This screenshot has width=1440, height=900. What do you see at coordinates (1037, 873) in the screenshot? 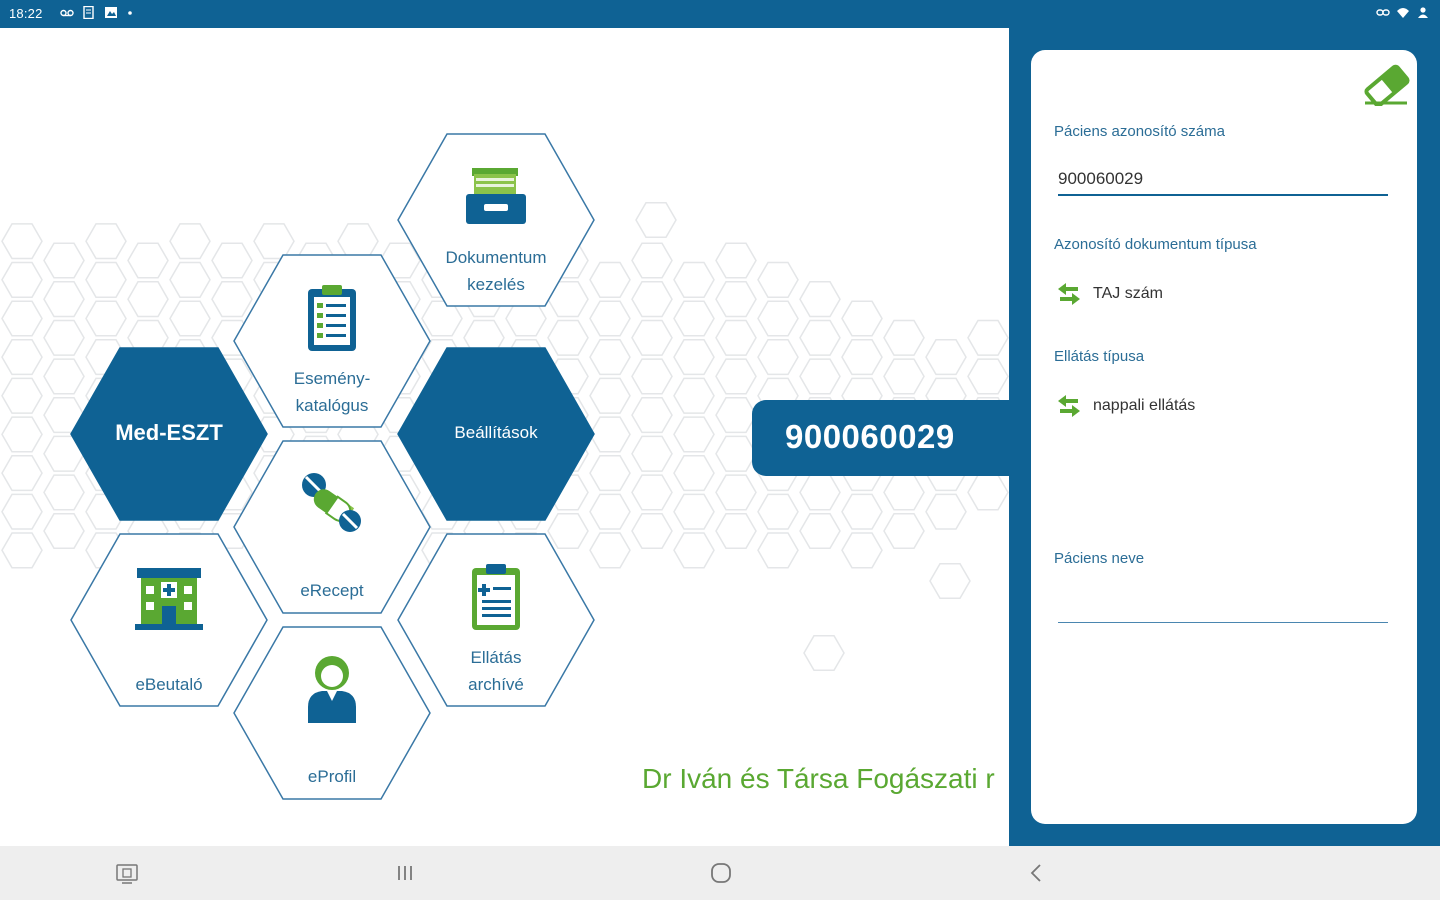
I see `back-icon` at bounding box center [1037, 873].